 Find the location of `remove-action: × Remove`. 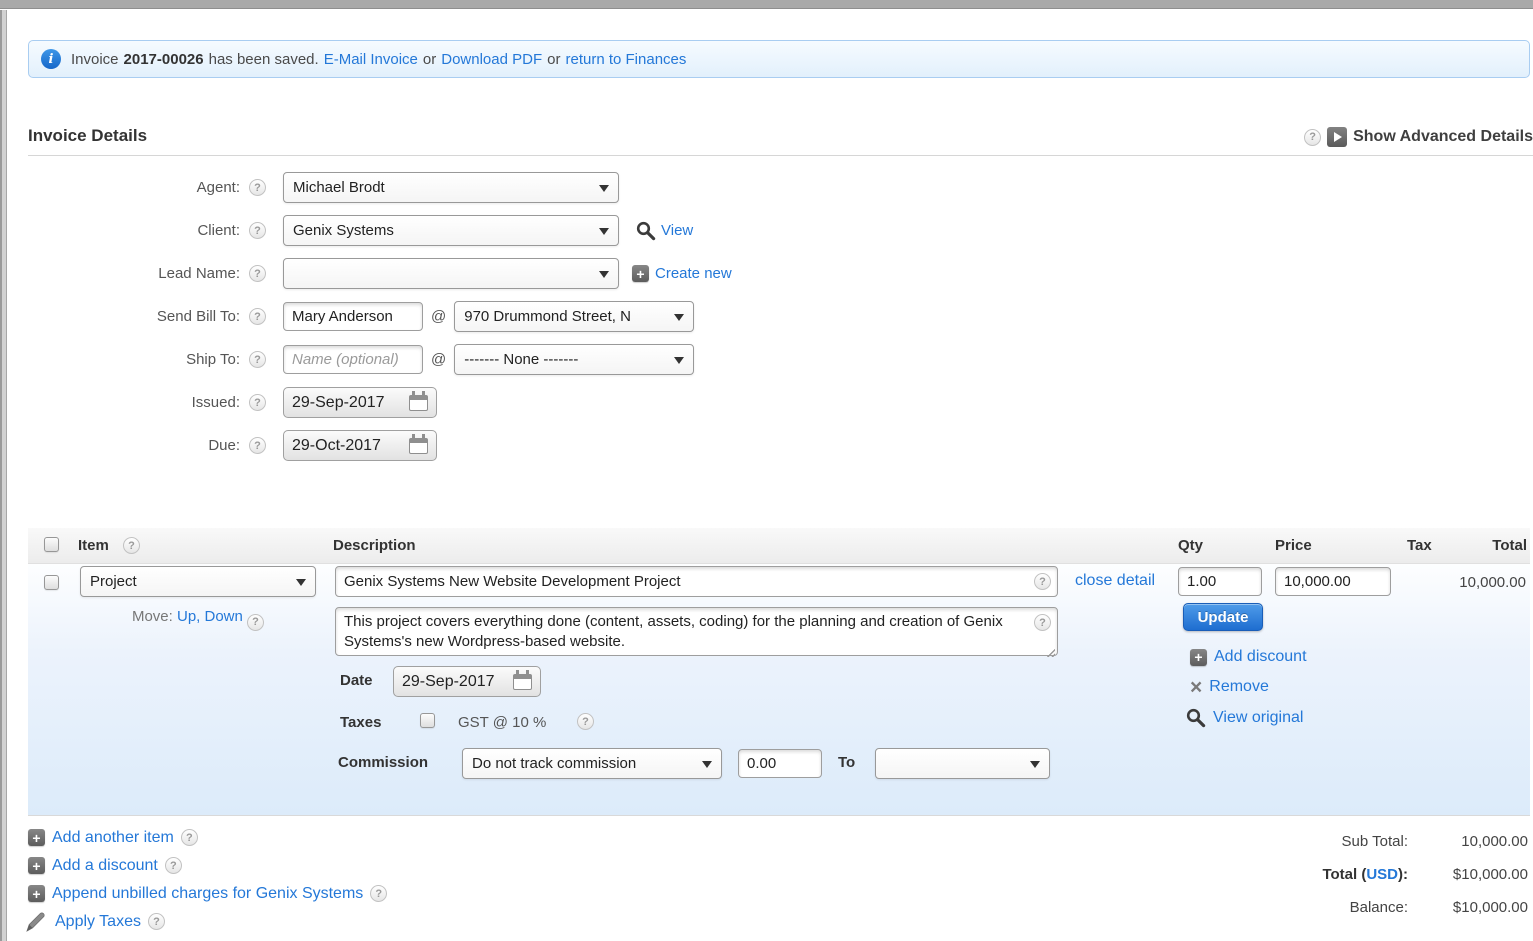

remove-action: × Remove is located at coordinates (1229, 687).